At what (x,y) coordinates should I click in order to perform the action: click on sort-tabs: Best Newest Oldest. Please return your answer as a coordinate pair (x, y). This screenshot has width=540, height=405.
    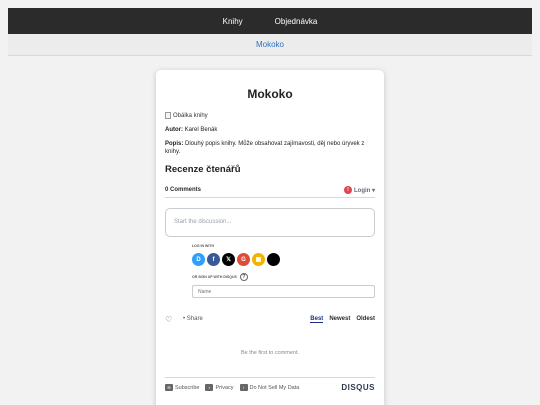
    Looking at the image, I should click on (342, 319).